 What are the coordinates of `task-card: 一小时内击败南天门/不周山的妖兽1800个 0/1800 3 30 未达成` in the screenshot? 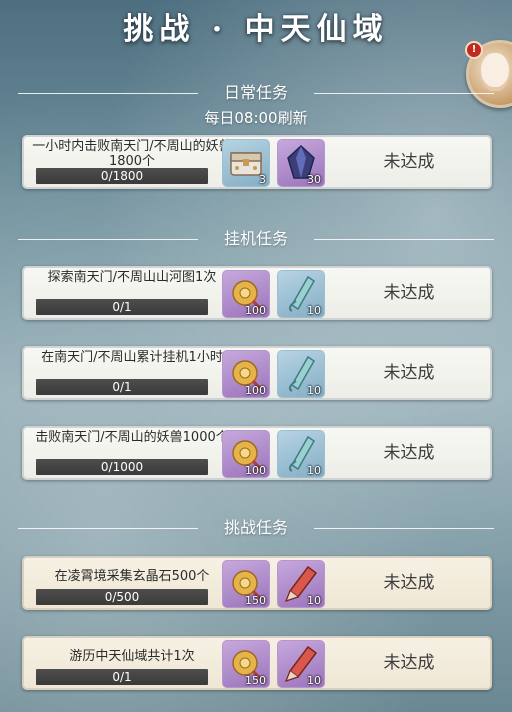 It's located at (257, 162).